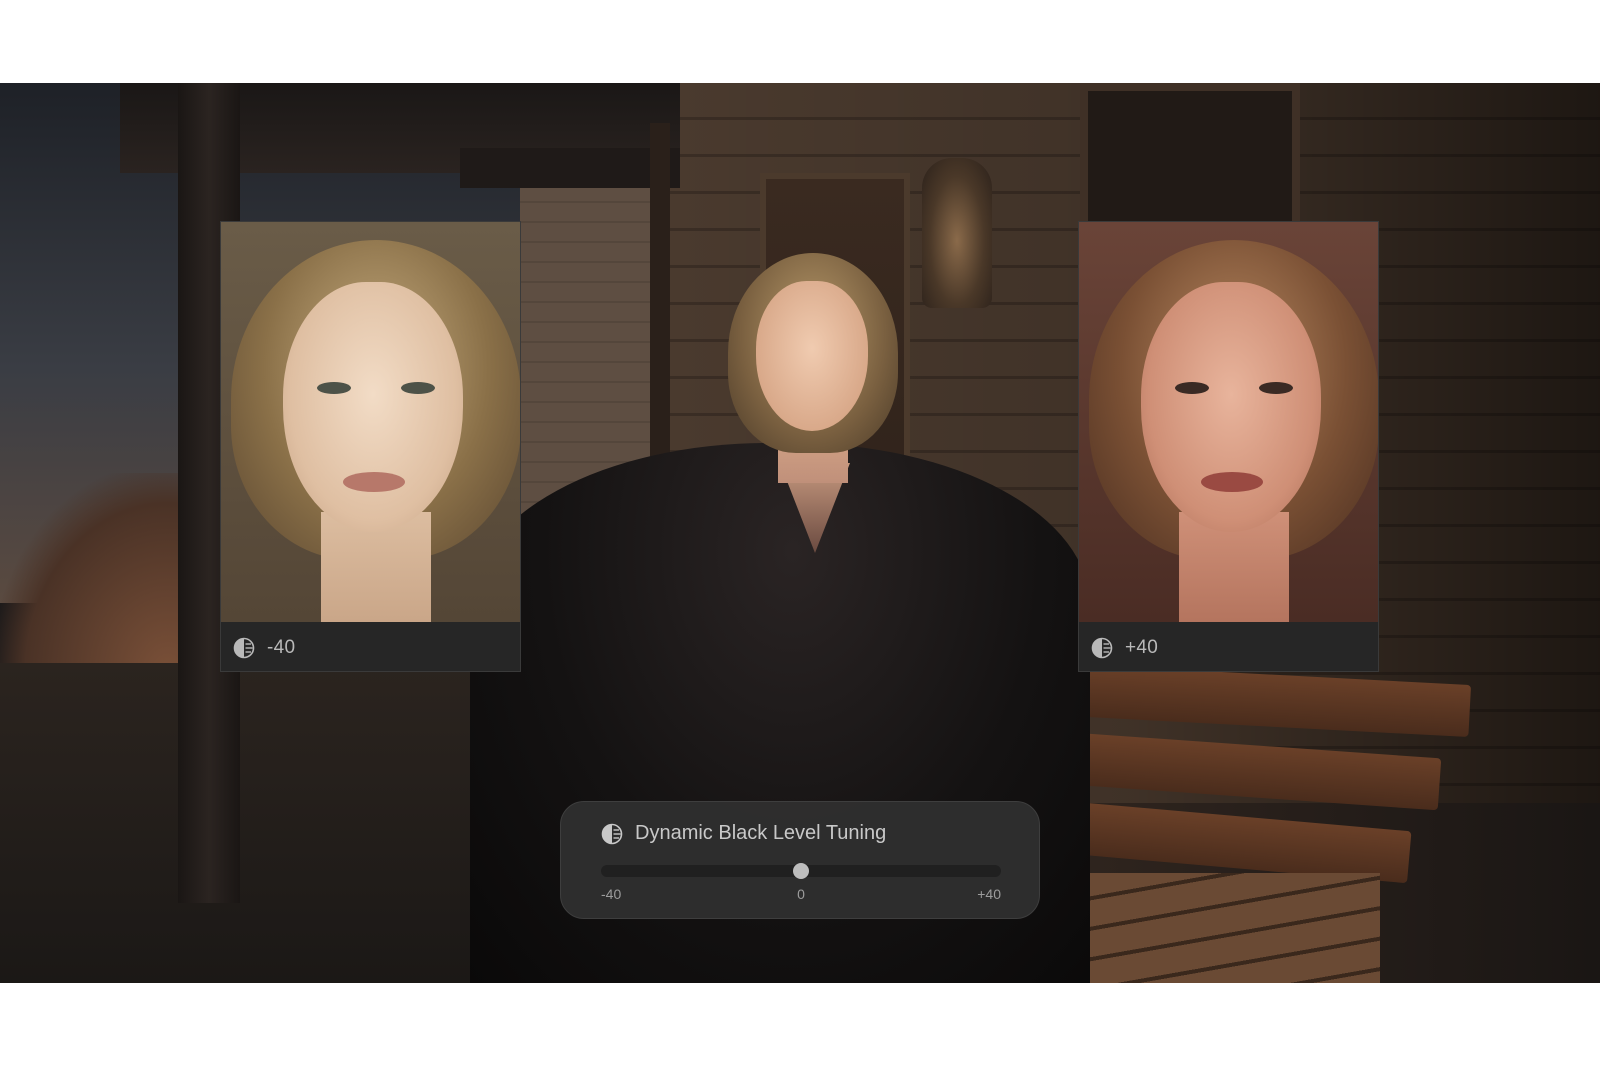 Image resolution: width=1600 pixels, height=1067 pixels. What do you see at coordinates (1142, 647) in the screenshot?
I see `card-value-label: +40` at bounding box center [1142, 647].